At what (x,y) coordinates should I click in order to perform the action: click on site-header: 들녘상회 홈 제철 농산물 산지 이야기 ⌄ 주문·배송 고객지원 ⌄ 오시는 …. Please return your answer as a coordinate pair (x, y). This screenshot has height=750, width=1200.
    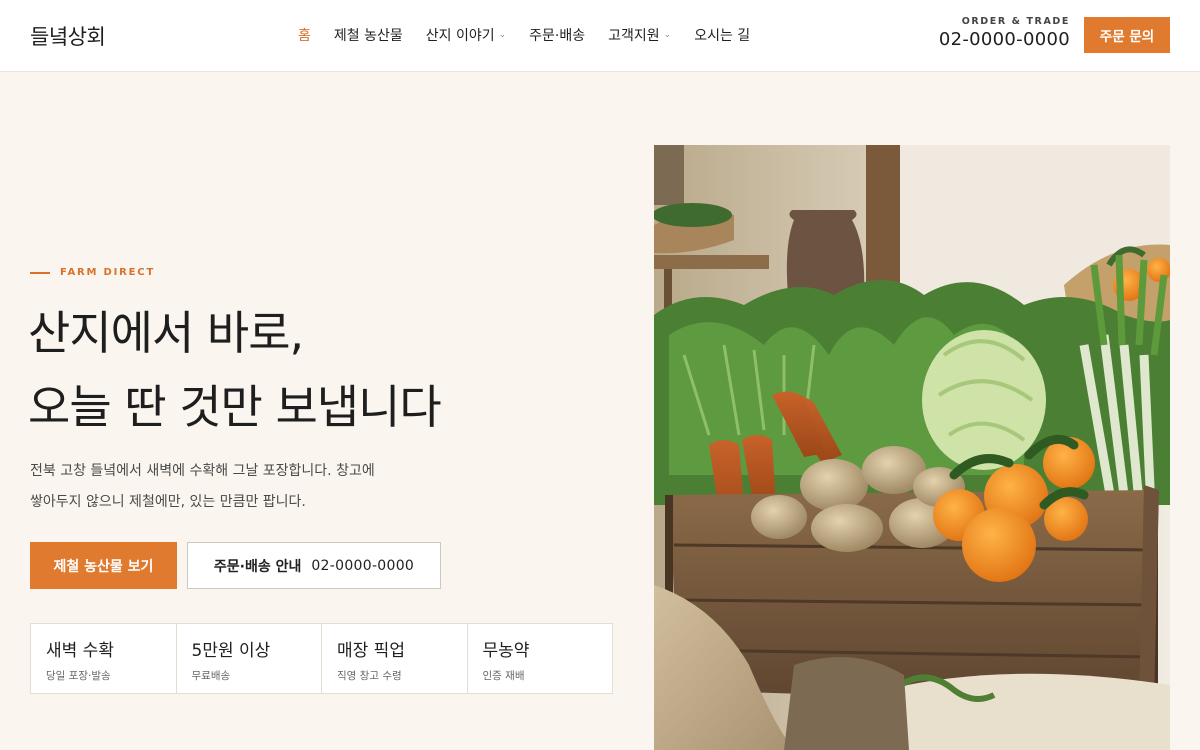
    Looking at the image, I should click on (600, 36).